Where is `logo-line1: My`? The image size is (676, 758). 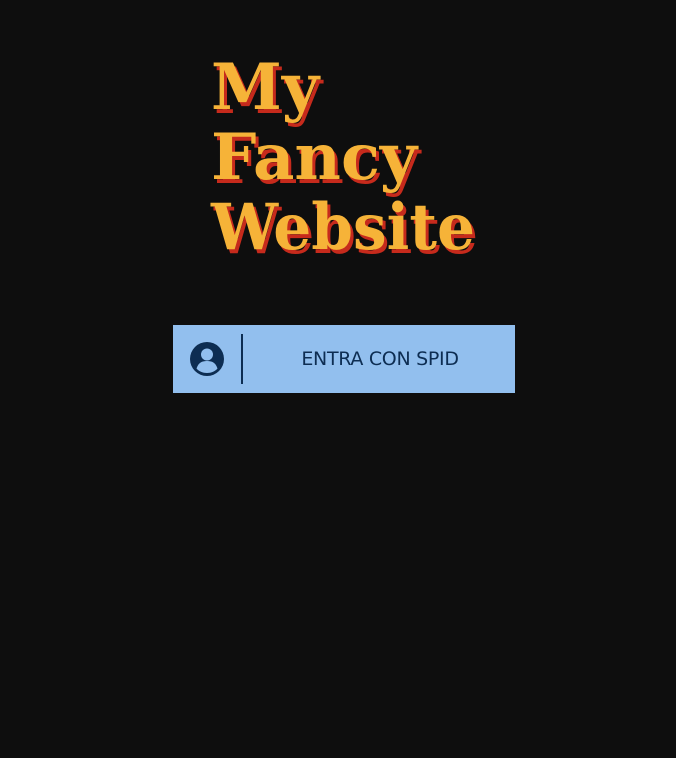 logo-line1: My is located at coordinates (266, 87).